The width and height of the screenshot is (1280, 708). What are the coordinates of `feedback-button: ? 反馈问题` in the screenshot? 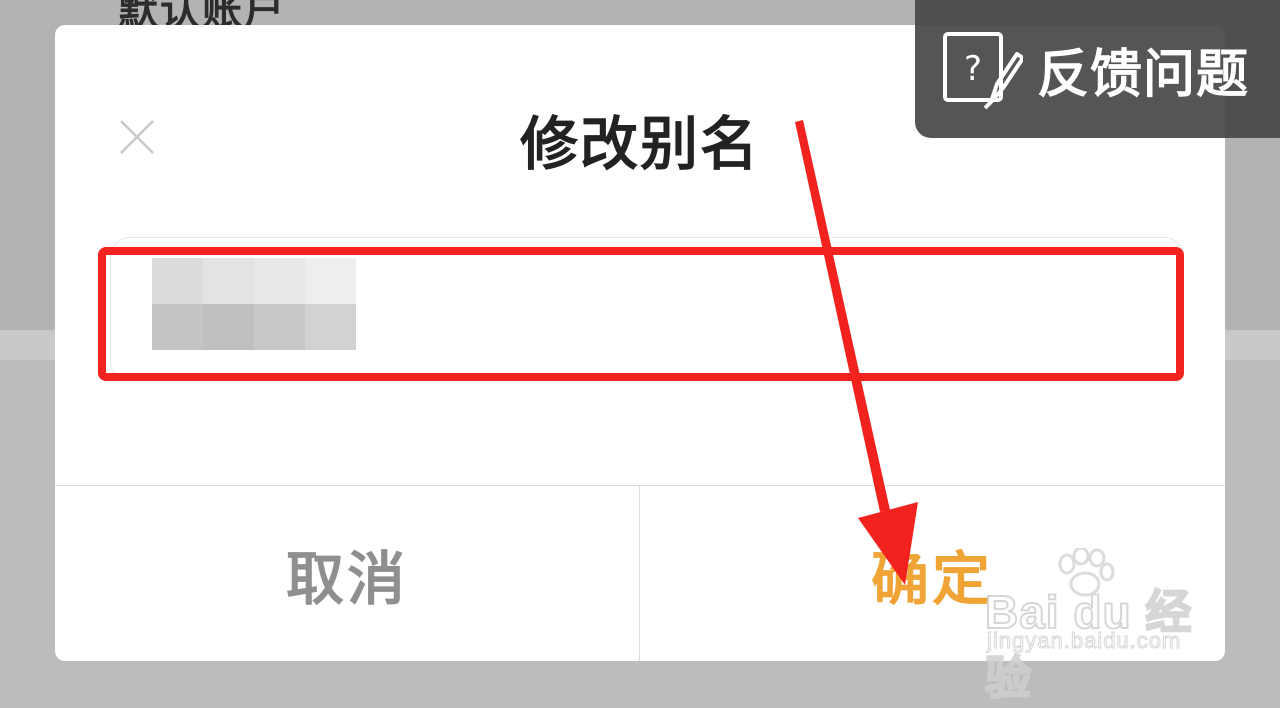 It's located at (1097, 69).